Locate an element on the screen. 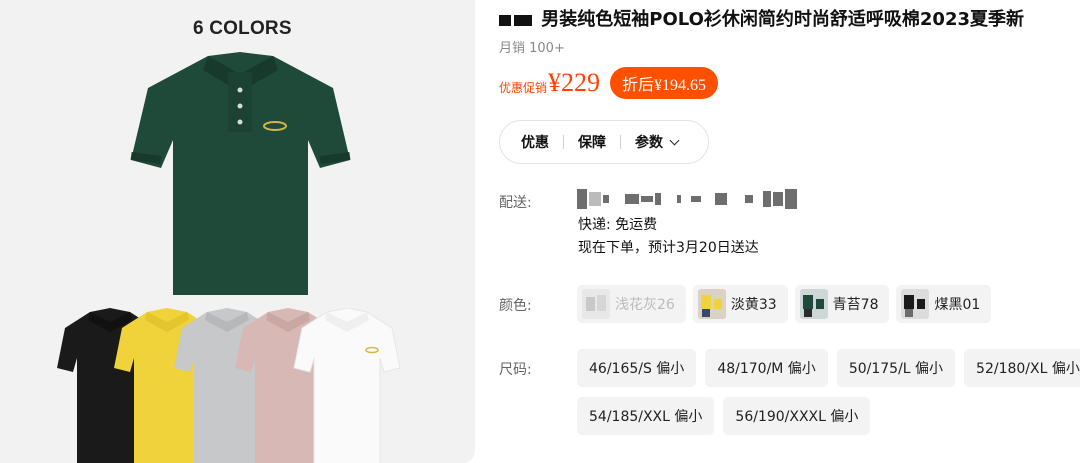 The height and width of the screenshot is (463, 1080). price: ¥229 is located at coordinates (574, 82).